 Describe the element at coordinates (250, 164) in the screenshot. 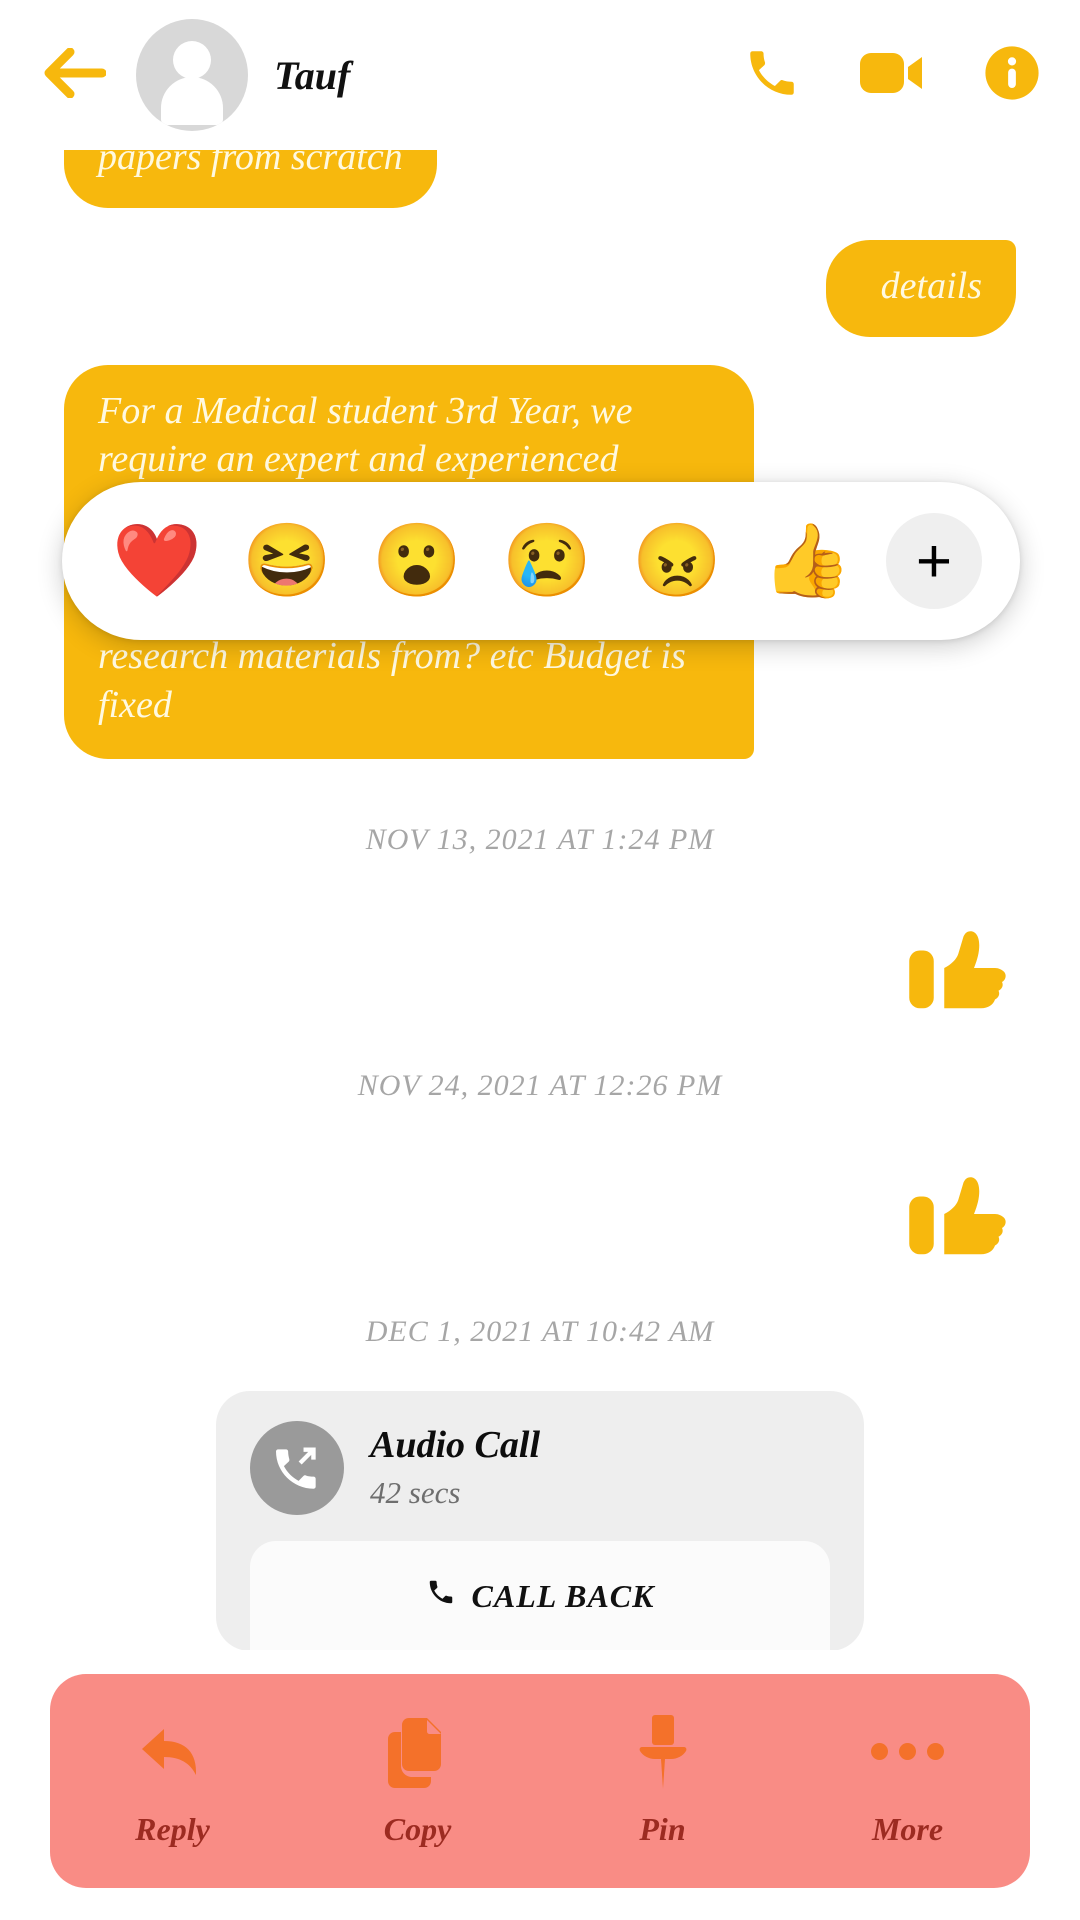

I see `message-text: papers from scratch` at that location.